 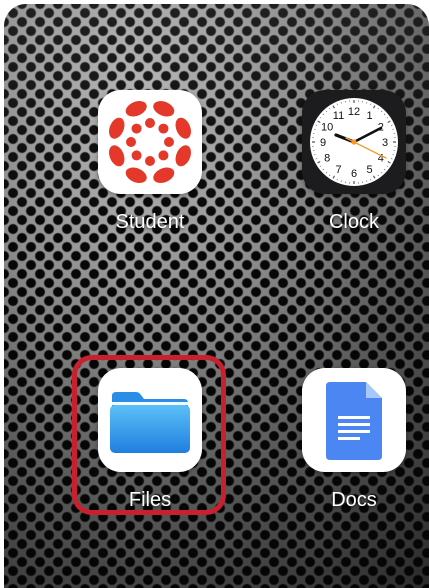 What do you see at coordinates (354, 174) in the screenshot?
I see `clock-numeral: 6` at bounding box center [354, 174].